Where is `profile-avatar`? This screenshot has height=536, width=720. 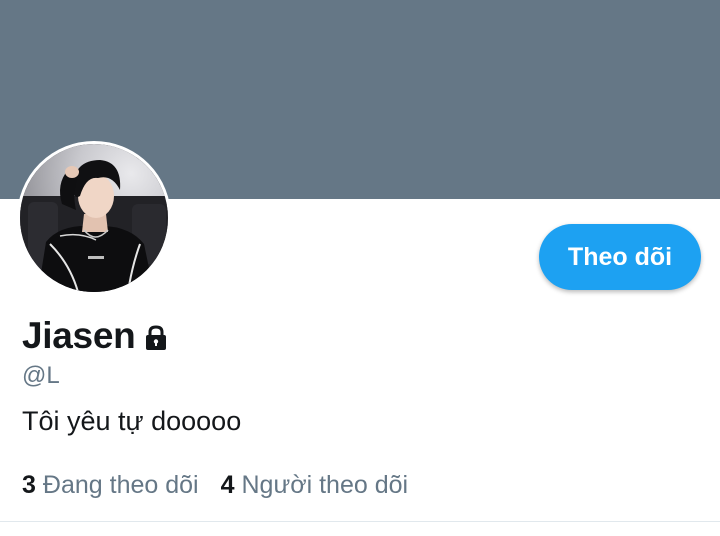 profile-avatar is located at coordinates (94, 218).